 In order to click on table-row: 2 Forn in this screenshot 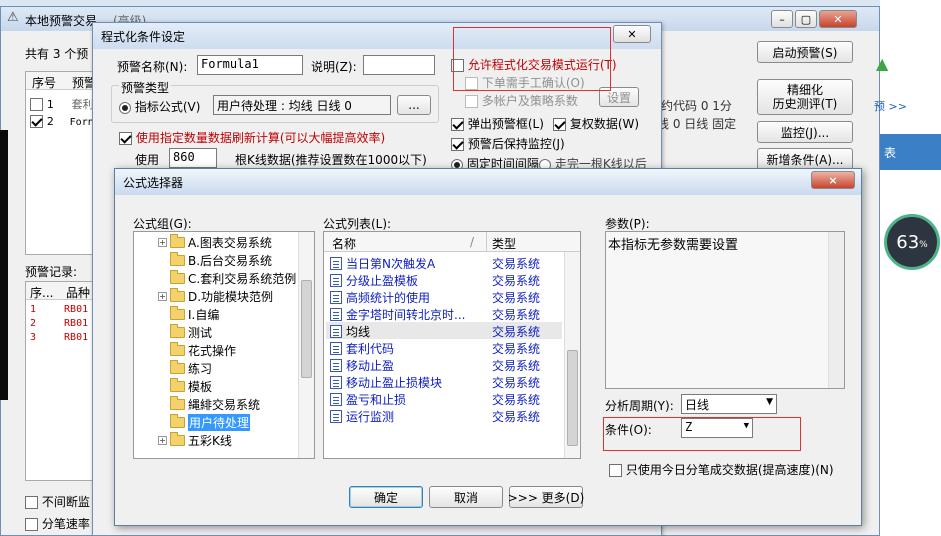, I will do `click(62, 122)`.